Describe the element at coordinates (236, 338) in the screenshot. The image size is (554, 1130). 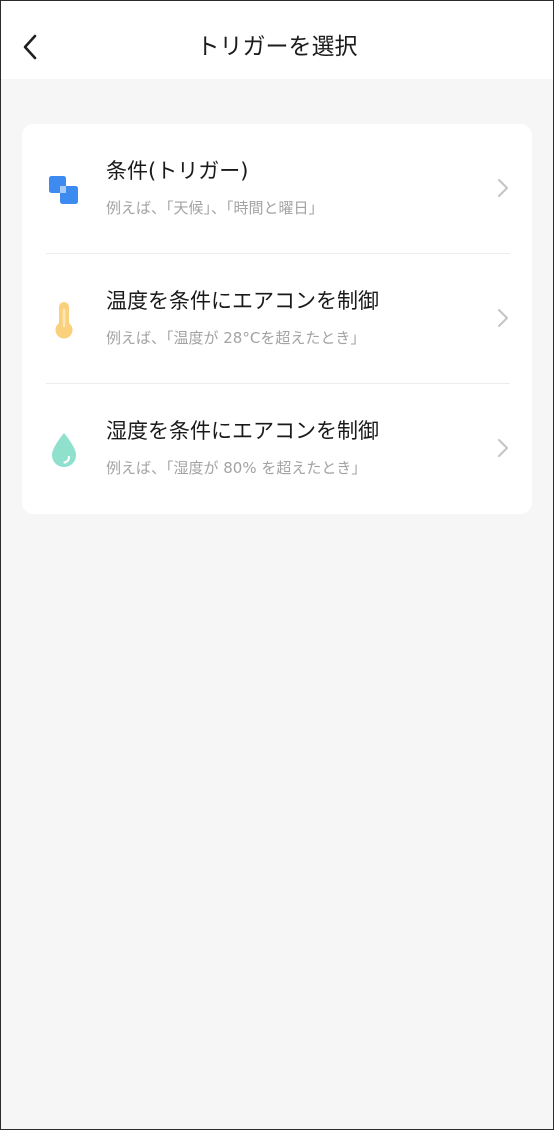
I see `option-example: 例えば、「温度が 28°Cを超えたとき」` at that location.